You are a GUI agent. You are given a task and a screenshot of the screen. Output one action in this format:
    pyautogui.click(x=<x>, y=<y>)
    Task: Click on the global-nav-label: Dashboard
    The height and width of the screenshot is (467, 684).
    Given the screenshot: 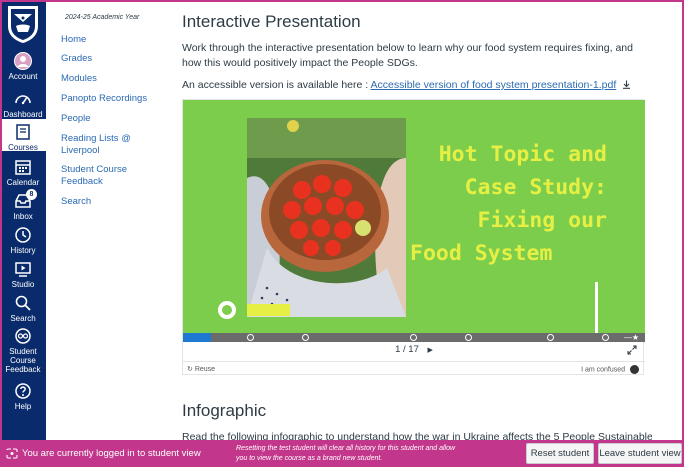 What is the action you would take?
    pyautogui.click(x=23, y=114)
    